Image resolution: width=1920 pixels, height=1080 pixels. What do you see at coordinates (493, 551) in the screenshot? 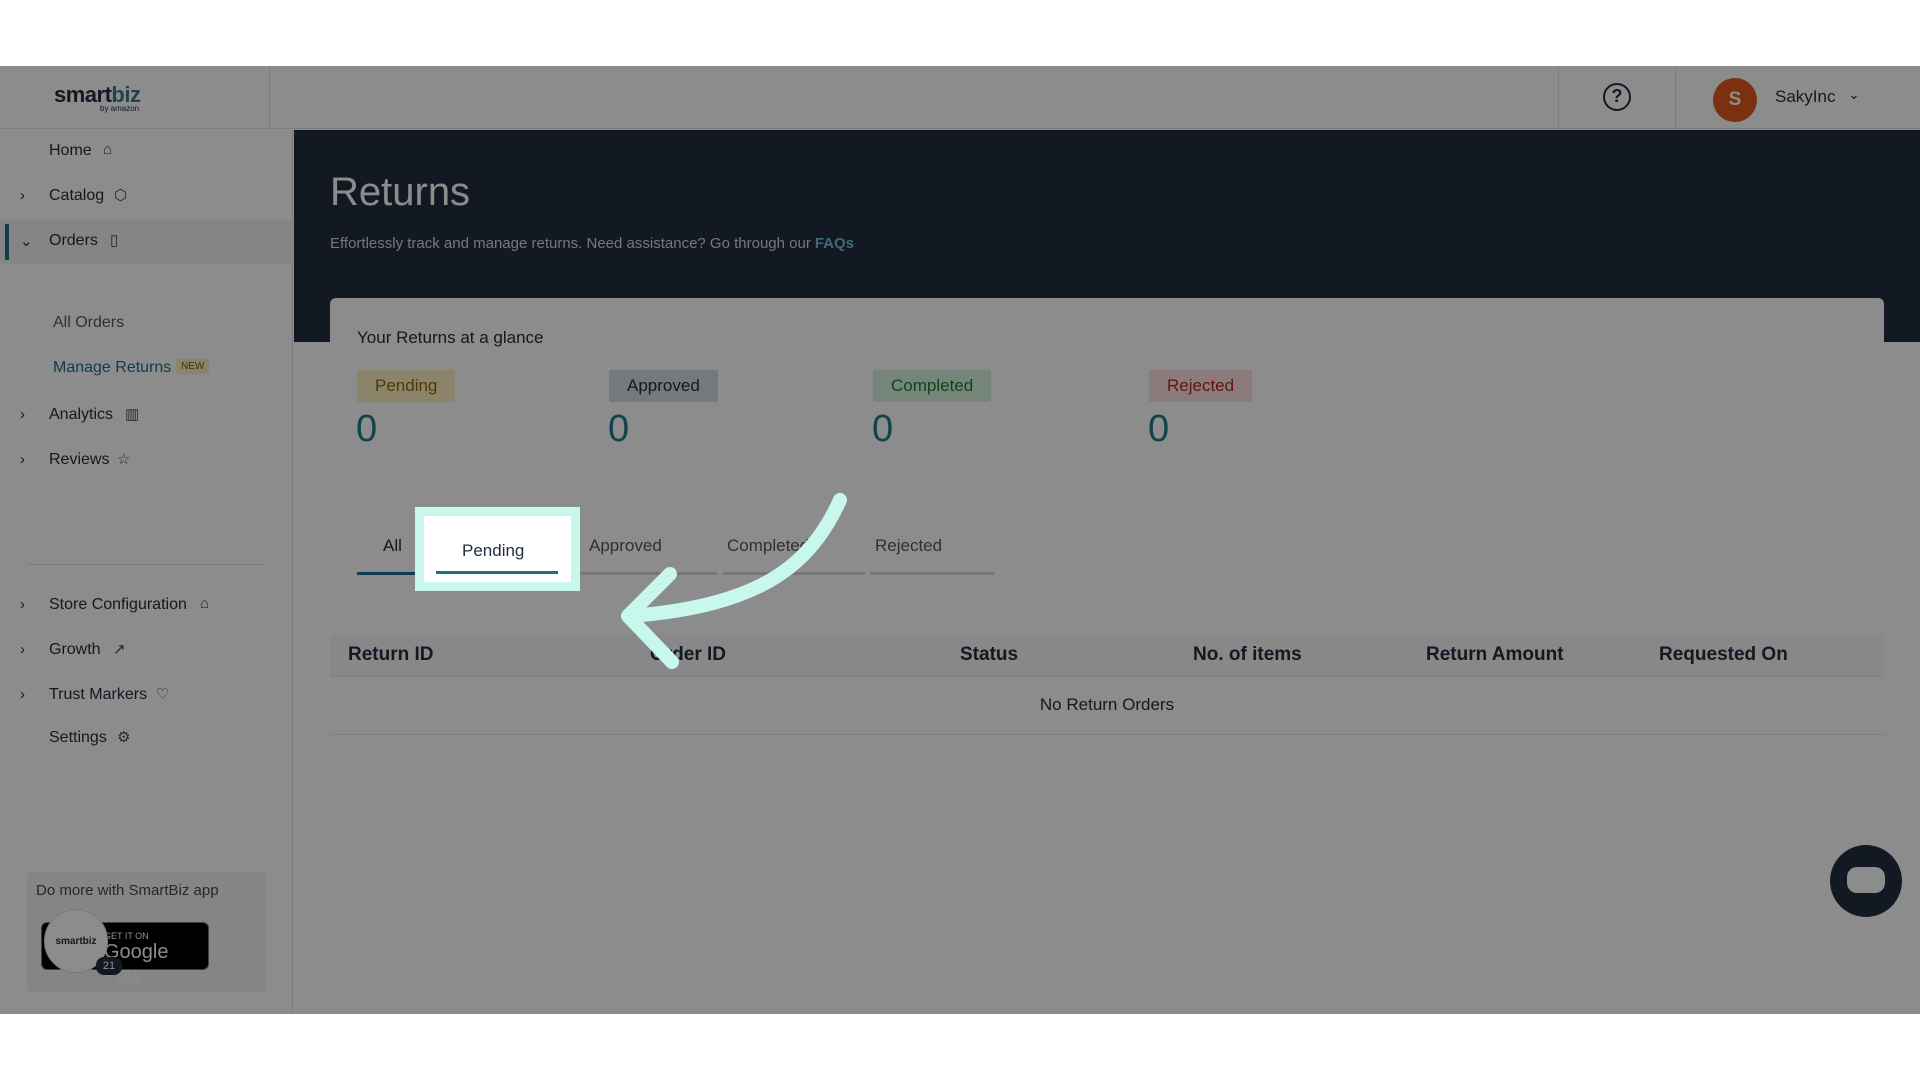
I see `tab-pending: Pending` at bounding box center [493, 551].